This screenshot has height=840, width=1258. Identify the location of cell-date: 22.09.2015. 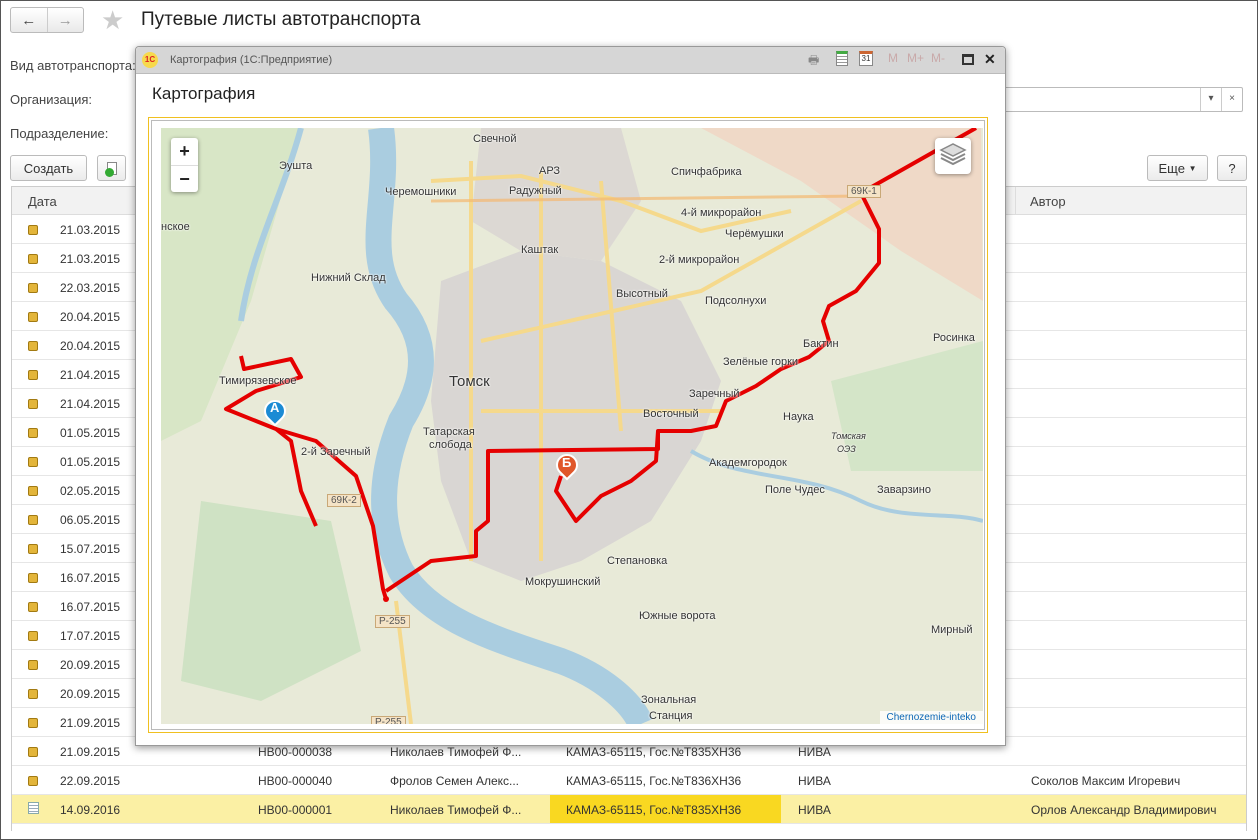
(90, 781).